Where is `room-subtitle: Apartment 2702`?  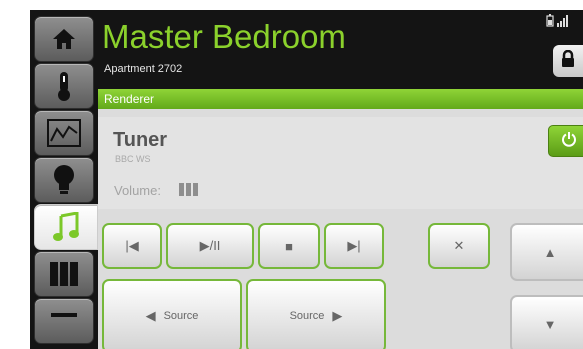
room-subtitle: Apartment 2702 is located at coordinates (143, 69).